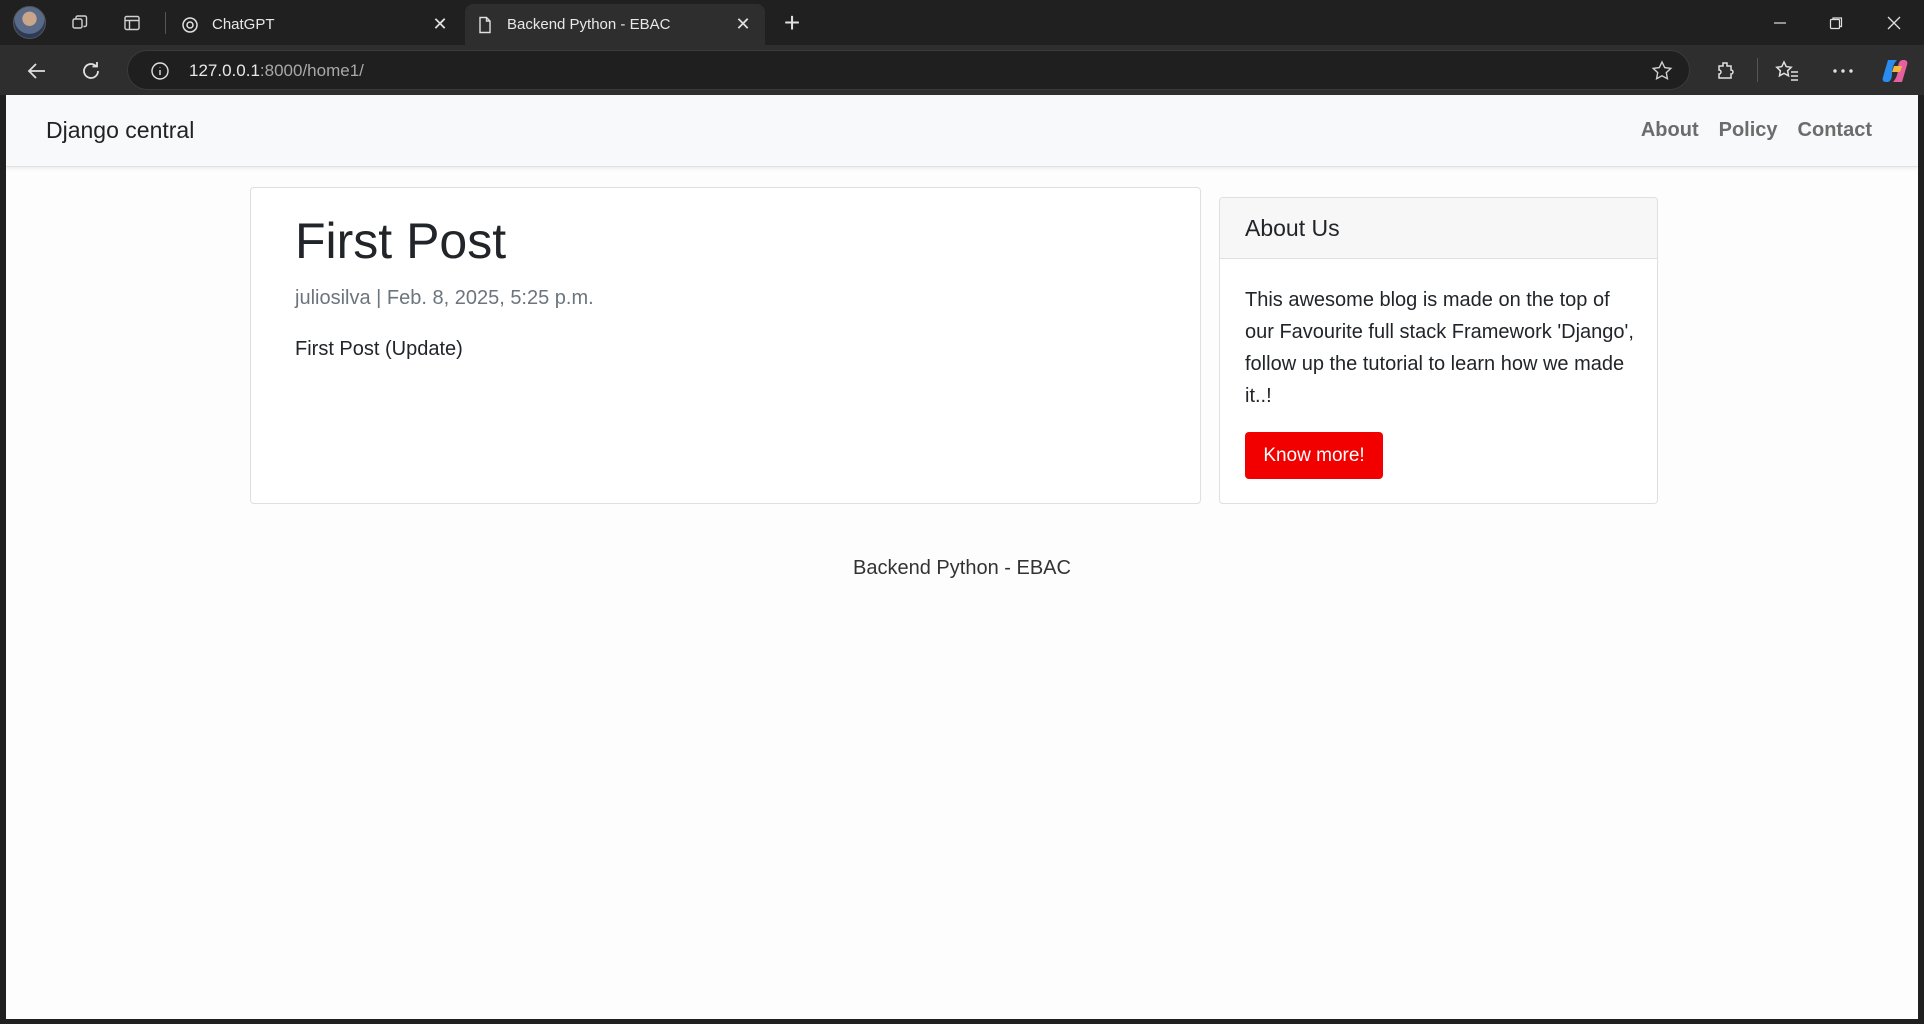  What do you see at coordinates (224, 70) in the screenshot?
I see `url-host: 127.0.0.1` at bounding box center [224, 70].